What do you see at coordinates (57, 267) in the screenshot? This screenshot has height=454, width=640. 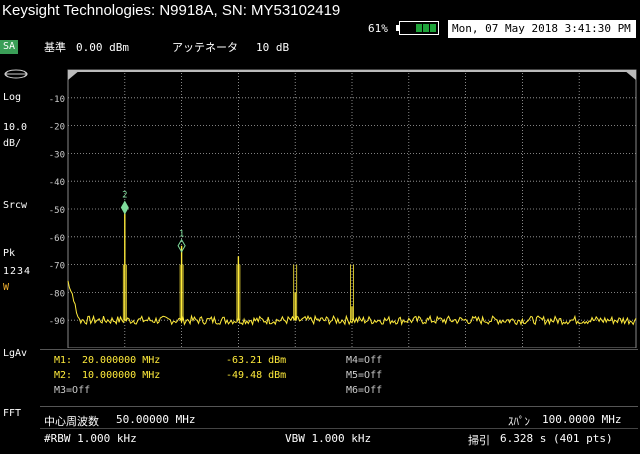 I see `y-tick-label: -70` at bounding box center [57, 267].